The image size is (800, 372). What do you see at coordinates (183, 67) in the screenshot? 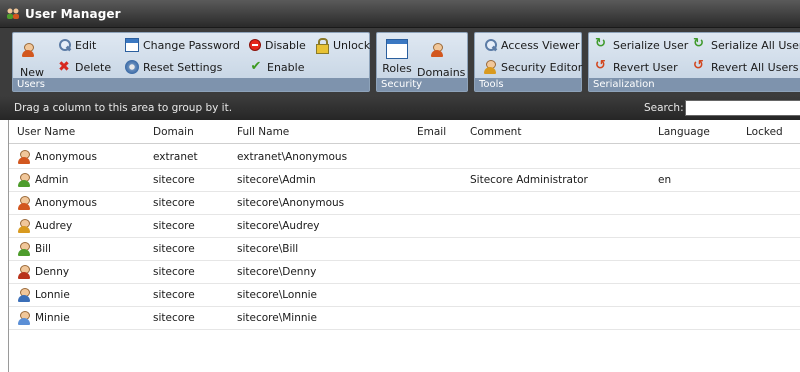
I see `reset-settings-label: Reset Settings` at bounding box center [183, 67].